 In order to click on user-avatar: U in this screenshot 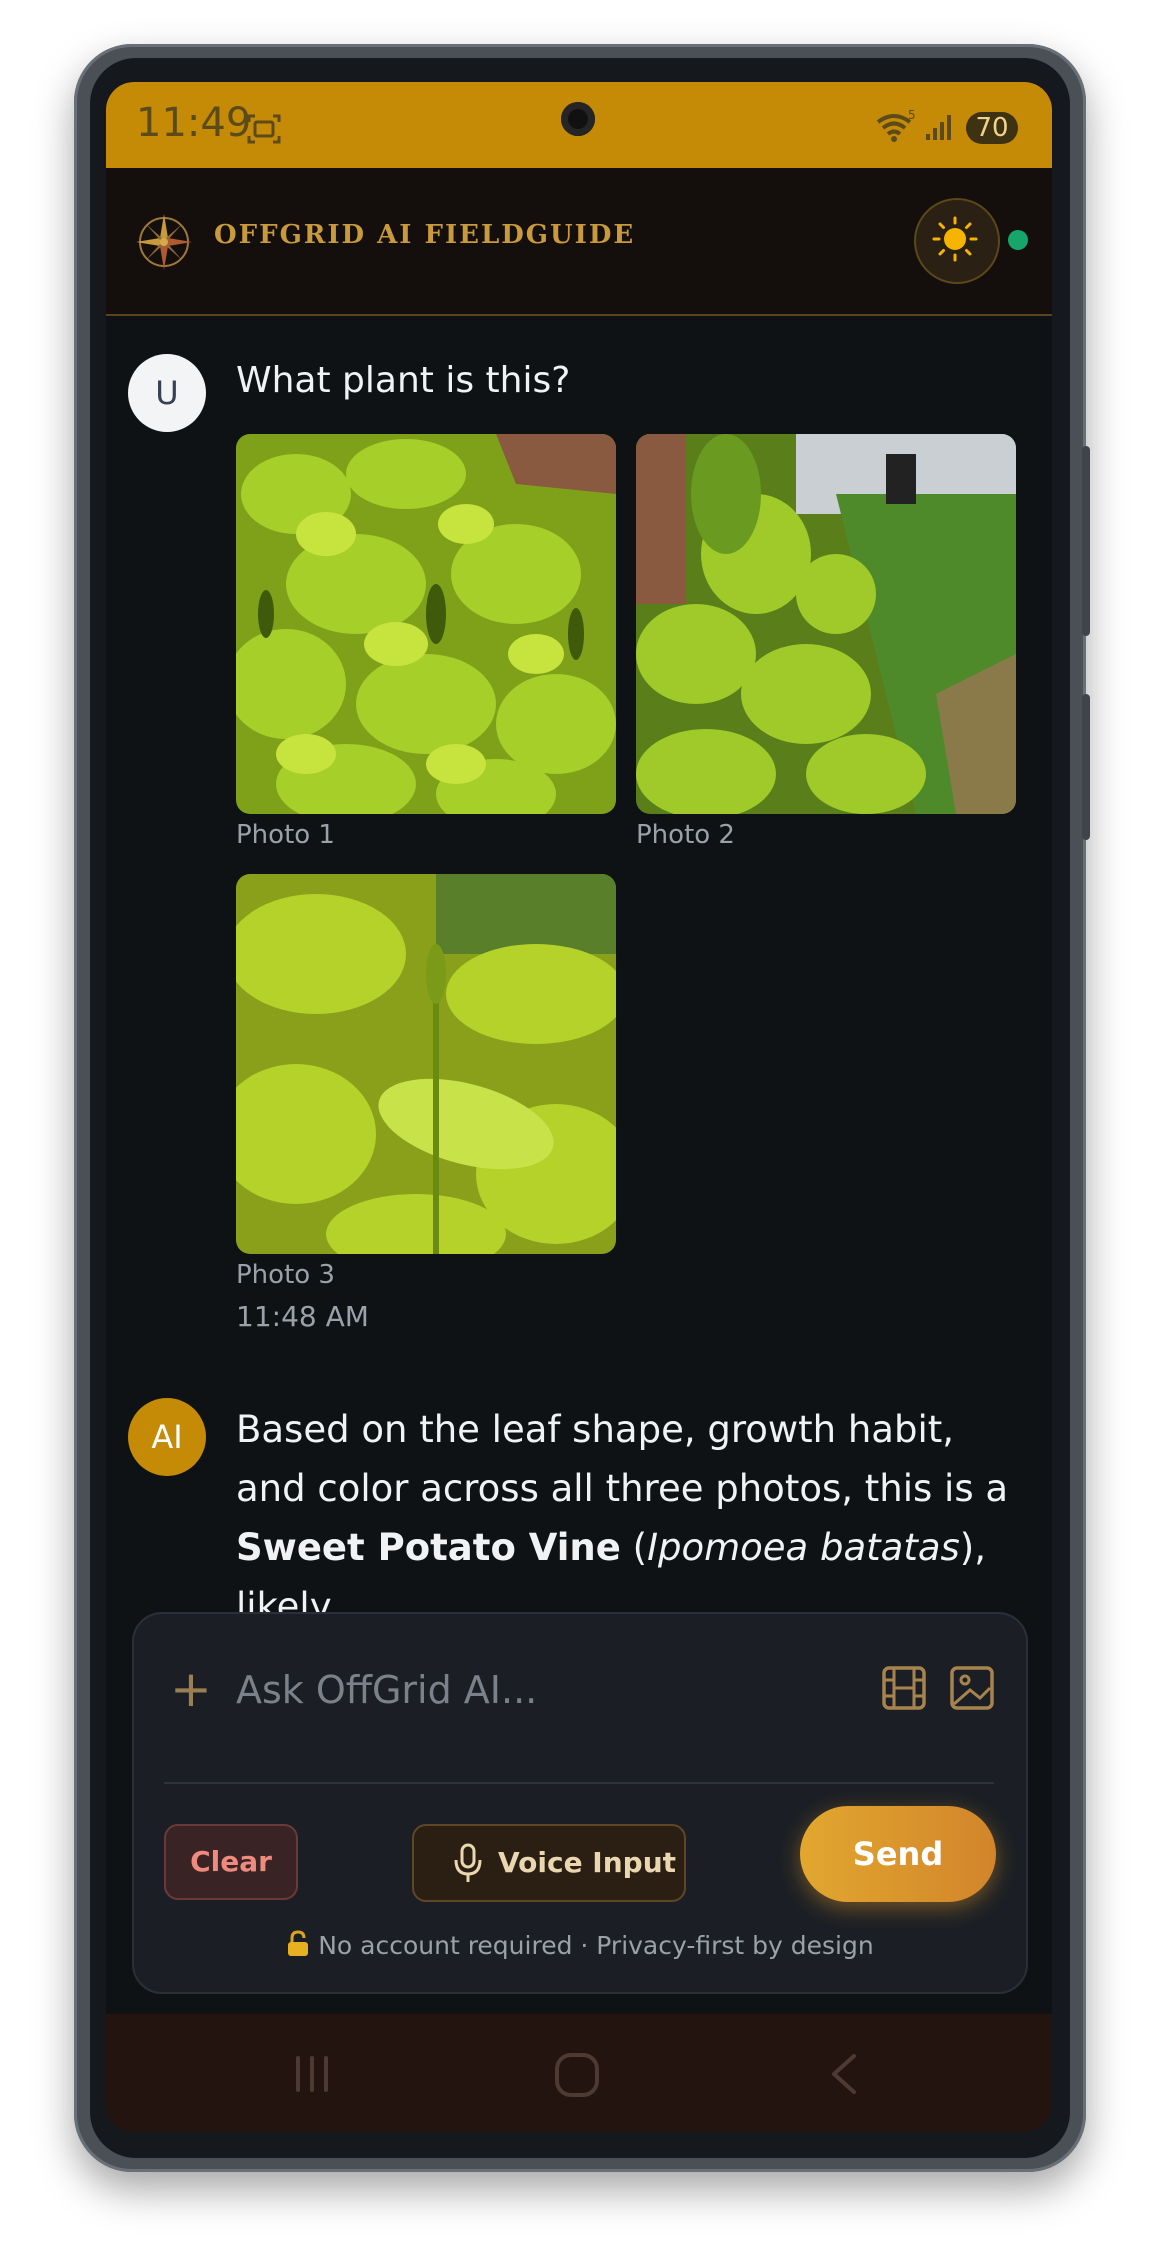, I will do `click(167, 393)`.